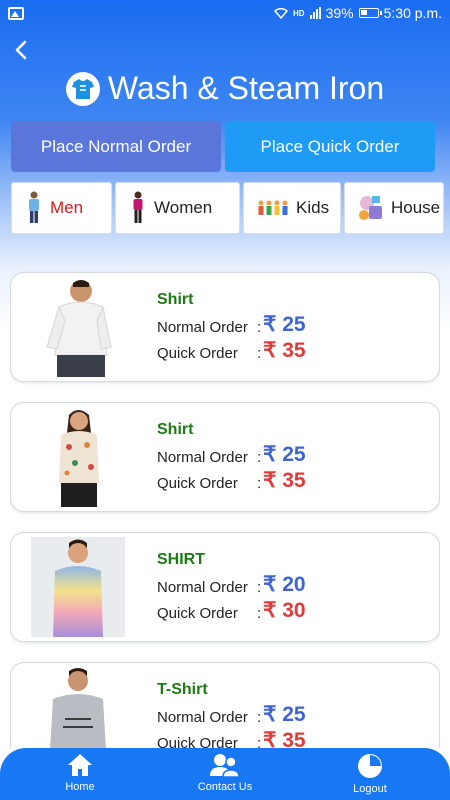  Describe the element at coordinates (16, 13) in the screenshot. I see `gallery-notification-icon` at that location.